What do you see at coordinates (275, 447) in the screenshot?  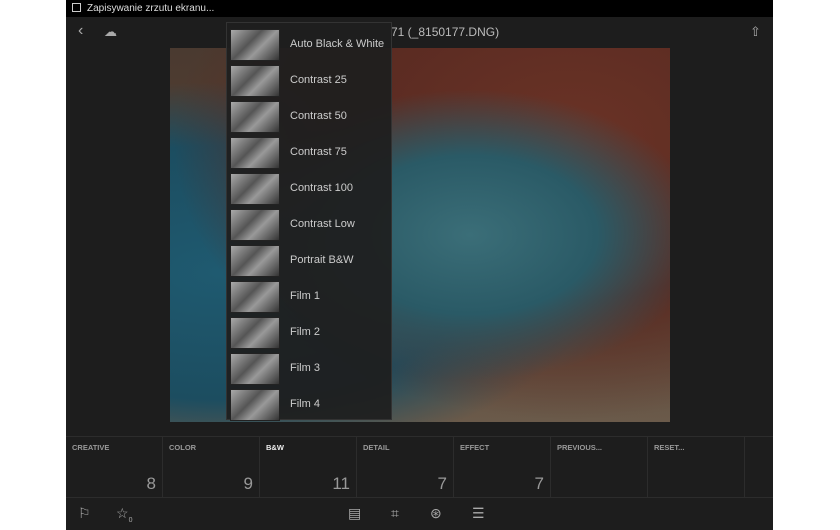 I see `tab-label: B&W` at bounding box center [275, 447].